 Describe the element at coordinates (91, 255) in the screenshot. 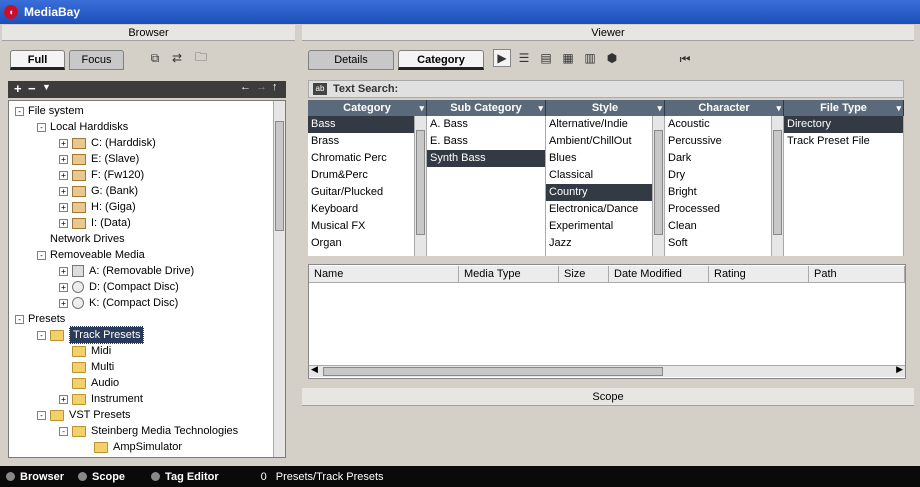

I see `tree-item: - Removeable Media` at that location.